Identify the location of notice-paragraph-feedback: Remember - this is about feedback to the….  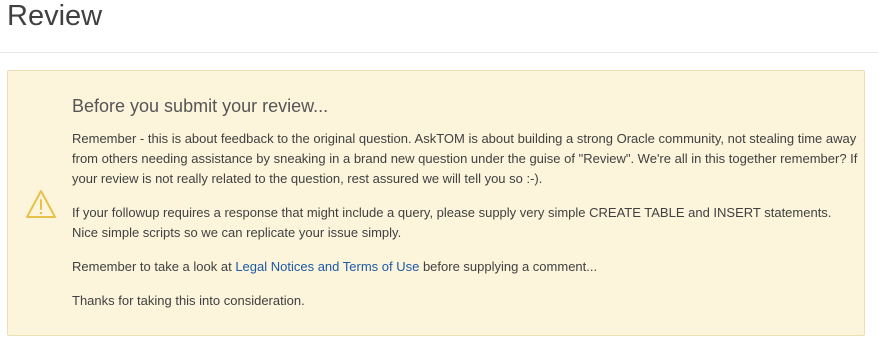
(465, 158).